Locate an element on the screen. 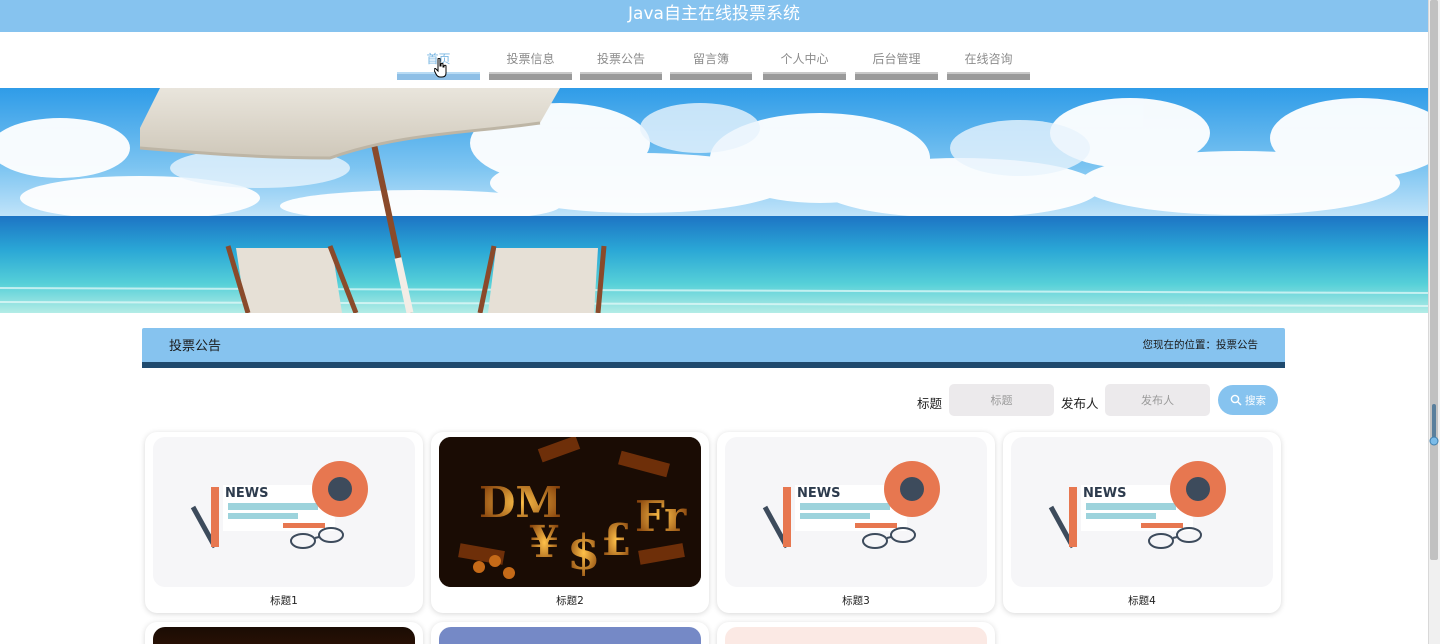 The image size is (1440, 644). currency-symbols-image: DM ¥ $ £ Fr is located at coordinates (570, 512).